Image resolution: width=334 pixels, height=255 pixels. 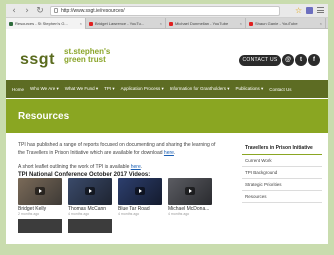 What do you see at coordinates (250, 89) in the screenshot?
I see `nav-publications: Publications ▾` at bounding box center [250, 89].